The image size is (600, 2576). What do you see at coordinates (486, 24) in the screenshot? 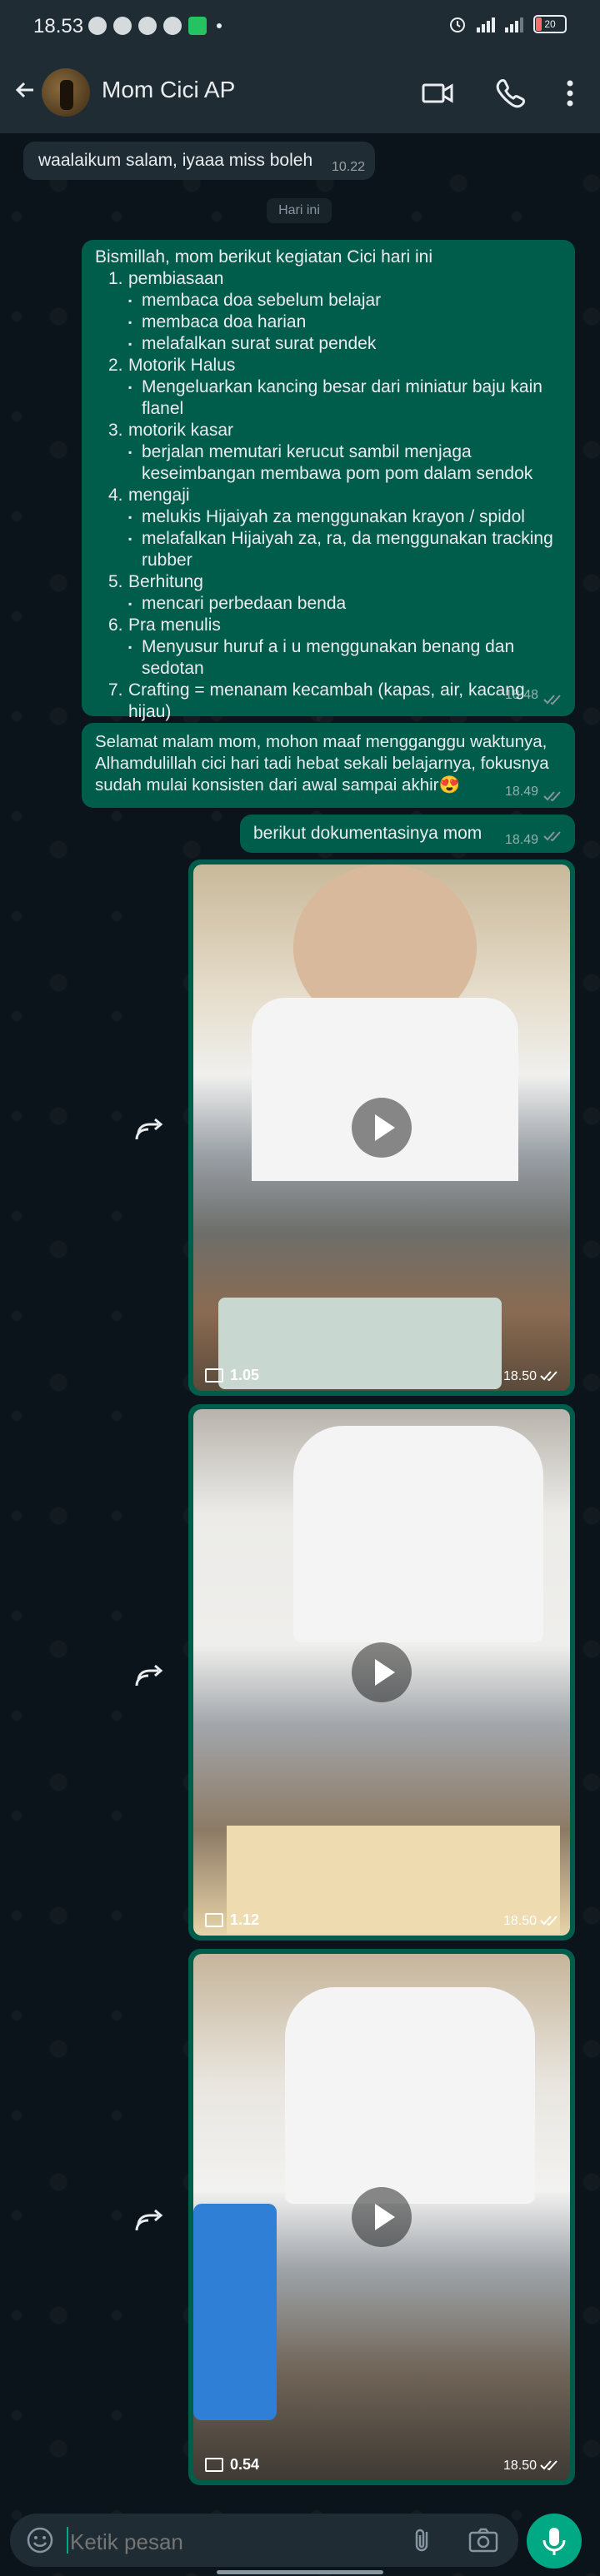
I see `signal-icon` at bounding box center [486, 24].